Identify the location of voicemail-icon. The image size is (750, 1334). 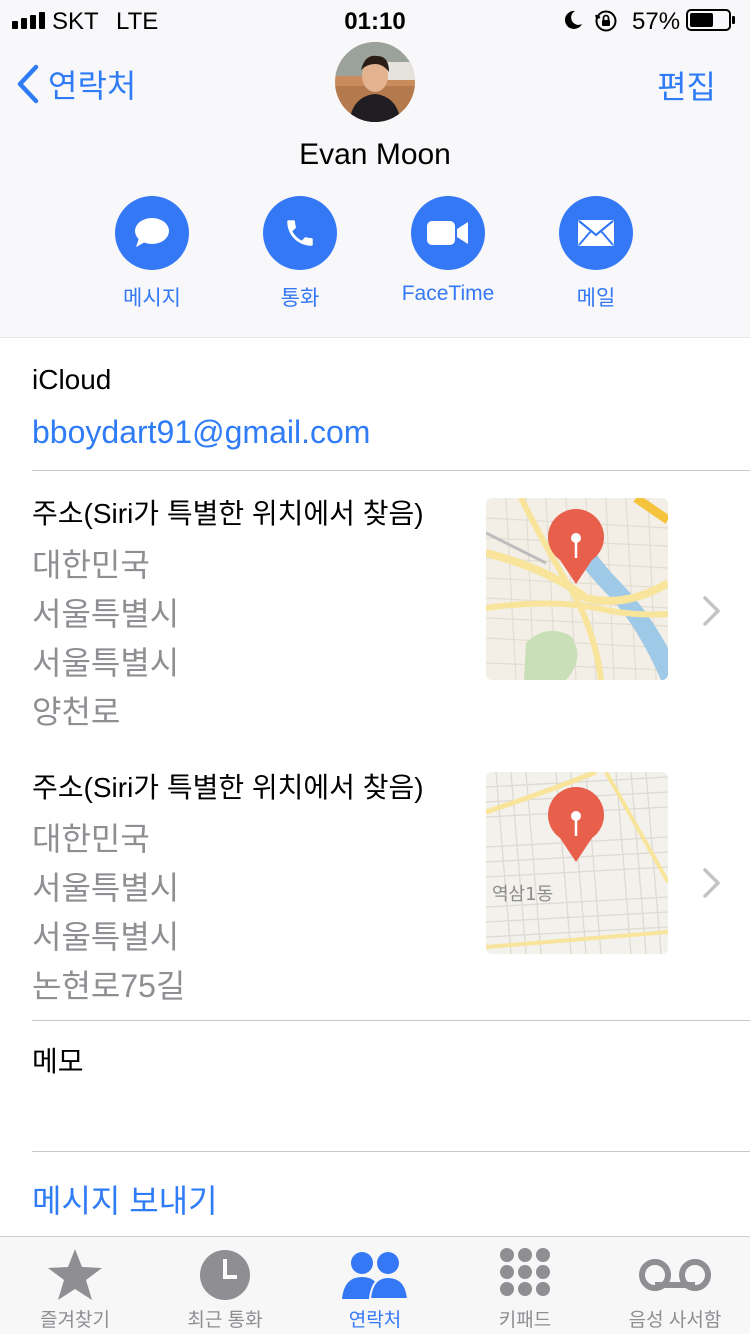
(675, 1275).